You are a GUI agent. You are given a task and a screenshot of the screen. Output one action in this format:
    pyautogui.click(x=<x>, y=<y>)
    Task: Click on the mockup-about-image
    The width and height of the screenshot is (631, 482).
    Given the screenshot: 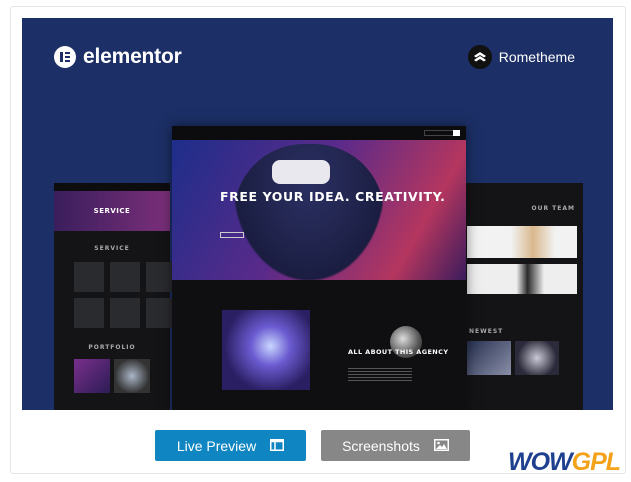 What is the action you would take?
    pyautogui.click(x=266, y=350)
    